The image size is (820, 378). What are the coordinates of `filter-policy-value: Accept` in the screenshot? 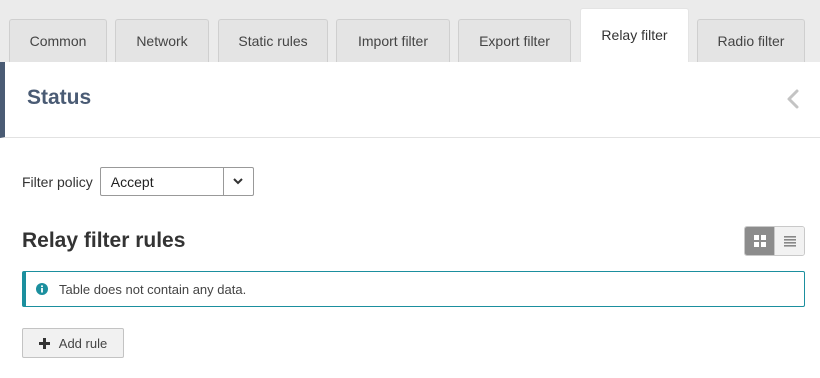 It's located at (132, 181).